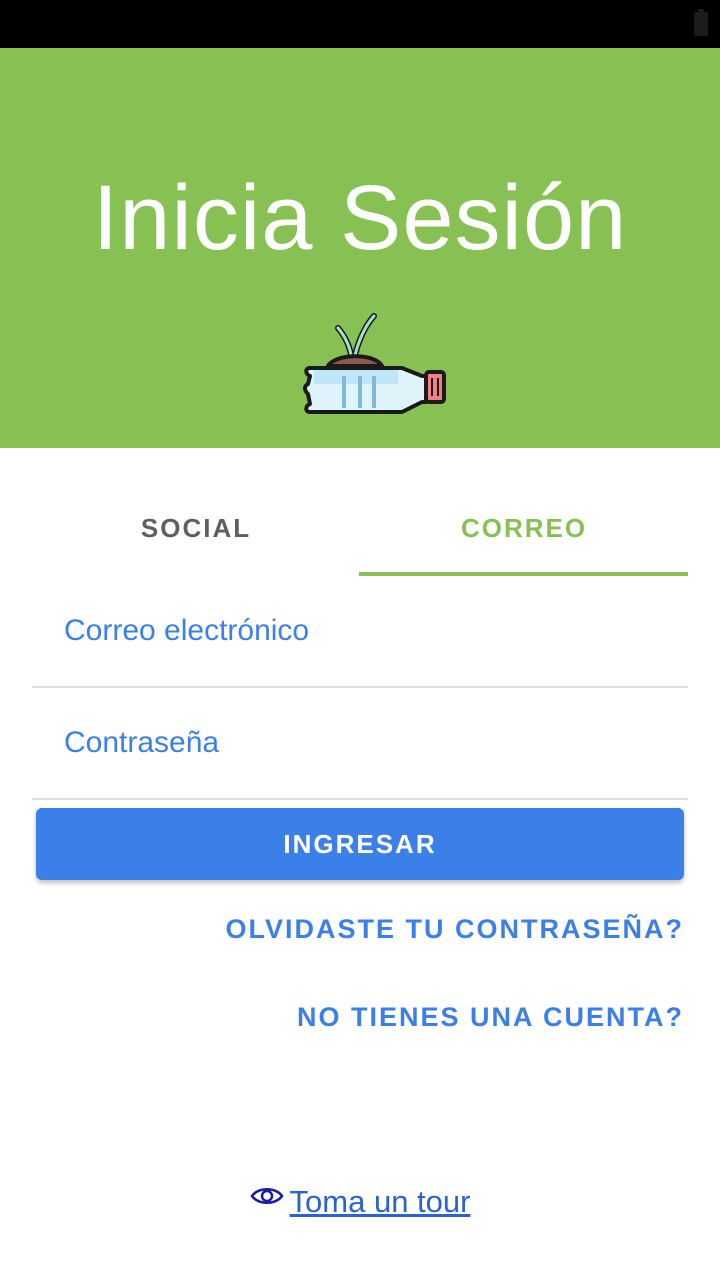 The width and height of the screenshot is (720, 1280). Describe the element at coordinates (524, 528) in the screenshot. I see `tab-correo: CORREO` at that location.